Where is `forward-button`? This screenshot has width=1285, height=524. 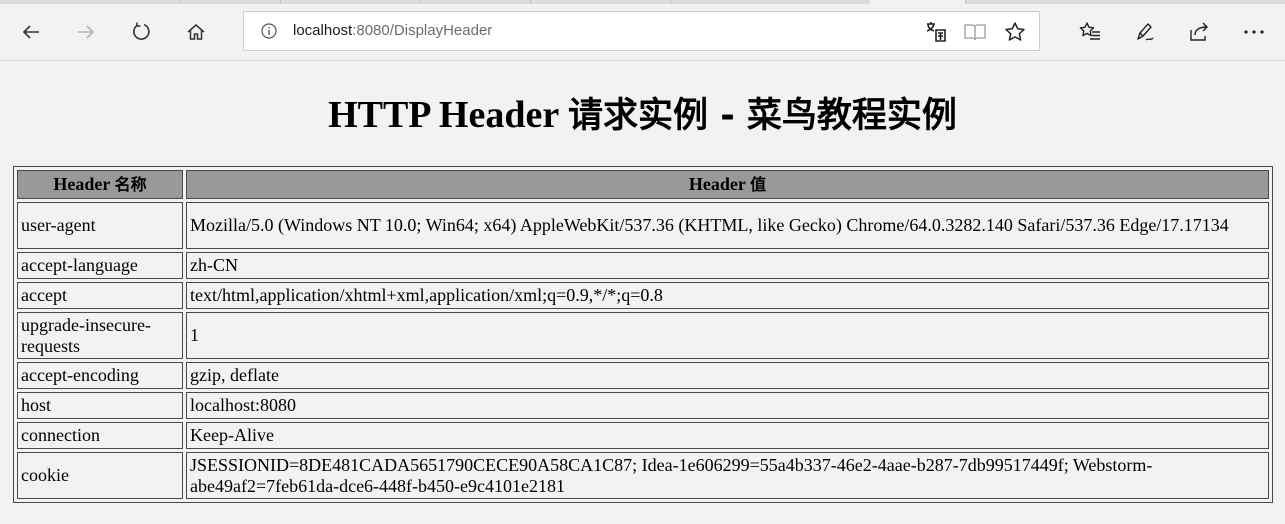
forward-button is located at coordinates (86, 32).